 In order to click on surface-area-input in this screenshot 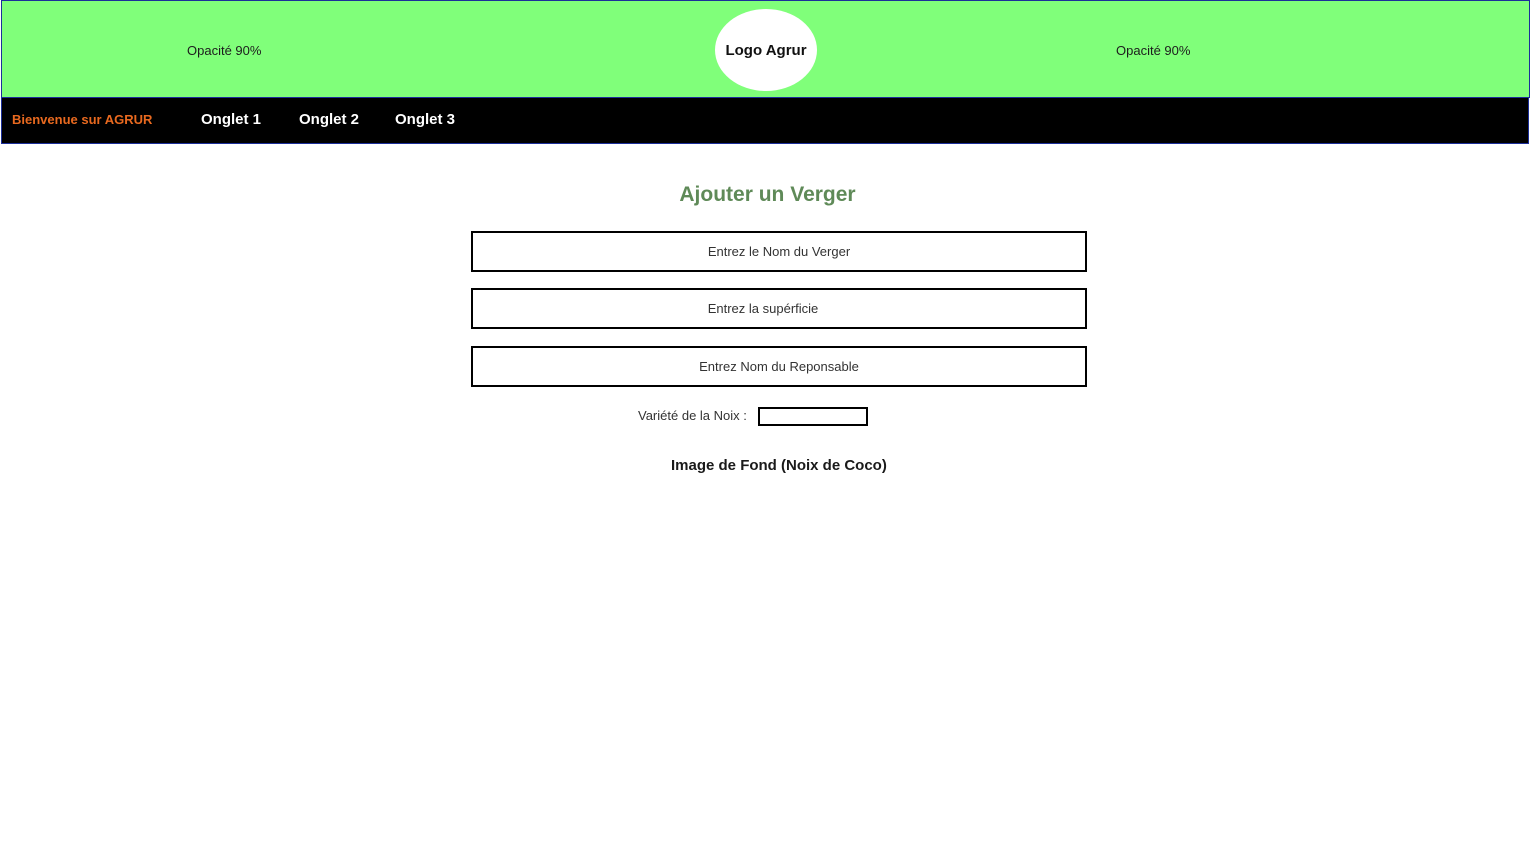, I will do `click(779, 308)`.